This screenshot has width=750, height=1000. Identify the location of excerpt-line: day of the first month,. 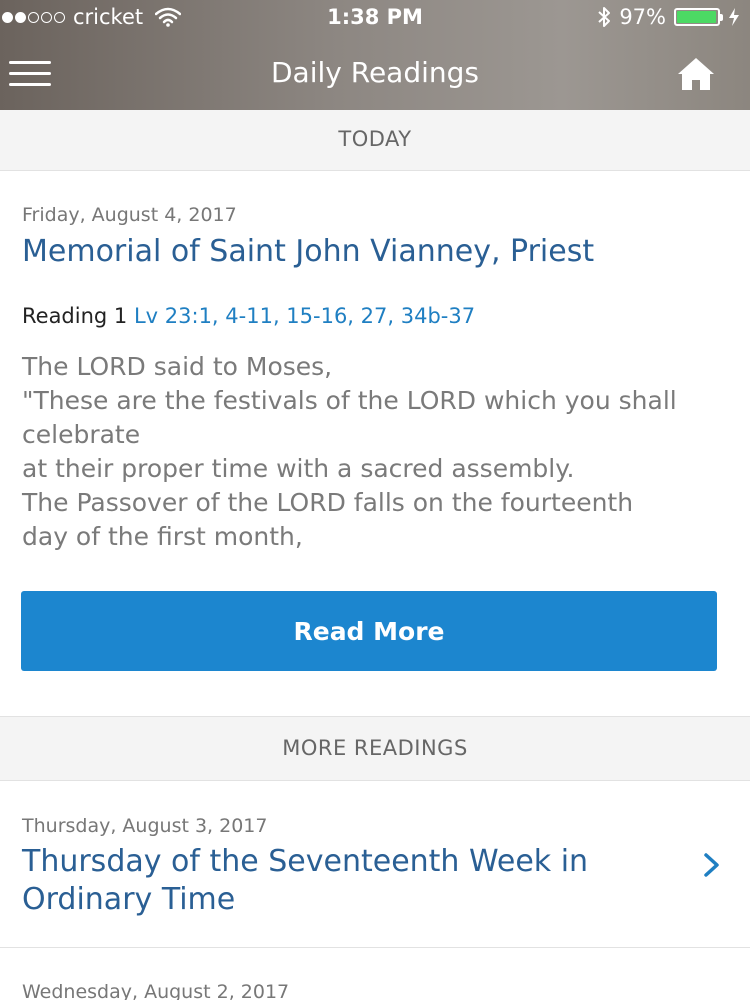
(162, 536).